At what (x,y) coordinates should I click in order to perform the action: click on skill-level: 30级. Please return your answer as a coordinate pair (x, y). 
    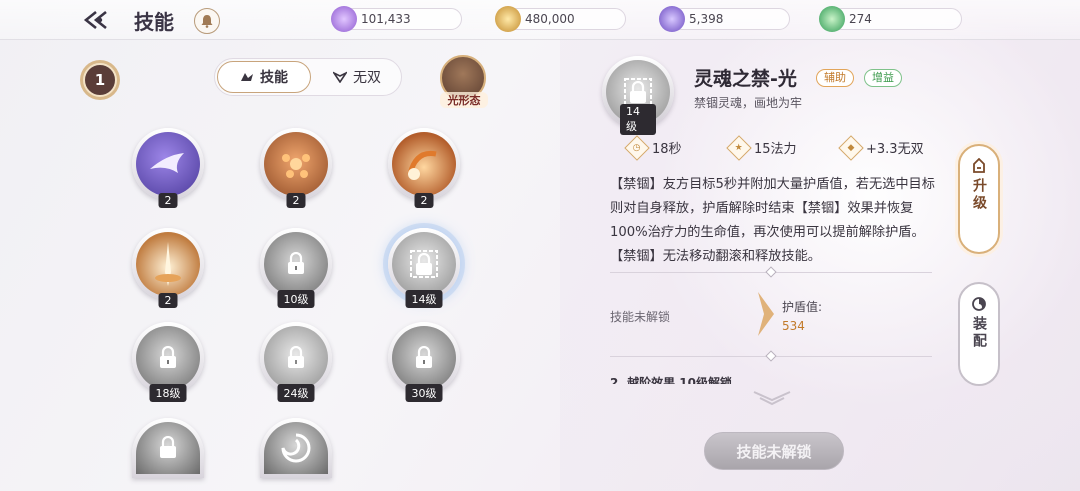
    Looking at the image, I should click on (424, 393).